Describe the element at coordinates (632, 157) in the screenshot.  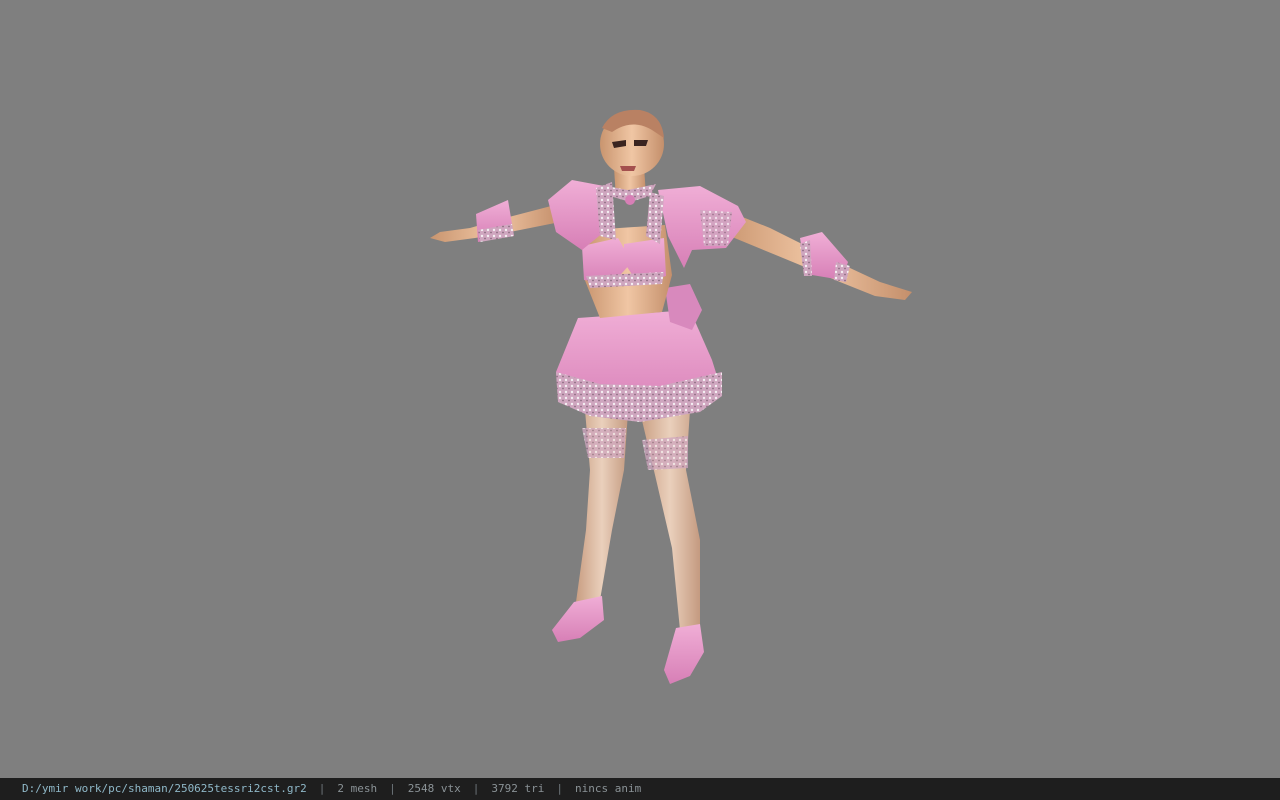
I see `head` at that location.